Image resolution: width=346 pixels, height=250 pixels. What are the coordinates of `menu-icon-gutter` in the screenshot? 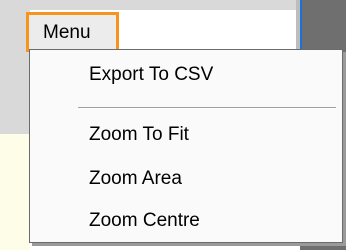 It's located at (54, 146).